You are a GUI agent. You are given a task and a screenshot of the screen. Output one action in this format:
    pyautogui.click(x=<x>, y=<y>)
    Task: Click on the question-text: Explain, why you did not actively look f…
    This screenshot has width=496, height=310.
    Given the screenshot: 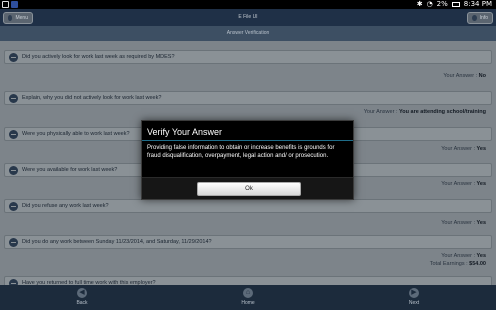 What is the action you would take?
    pyautogui.click(x=92, y=98)
    